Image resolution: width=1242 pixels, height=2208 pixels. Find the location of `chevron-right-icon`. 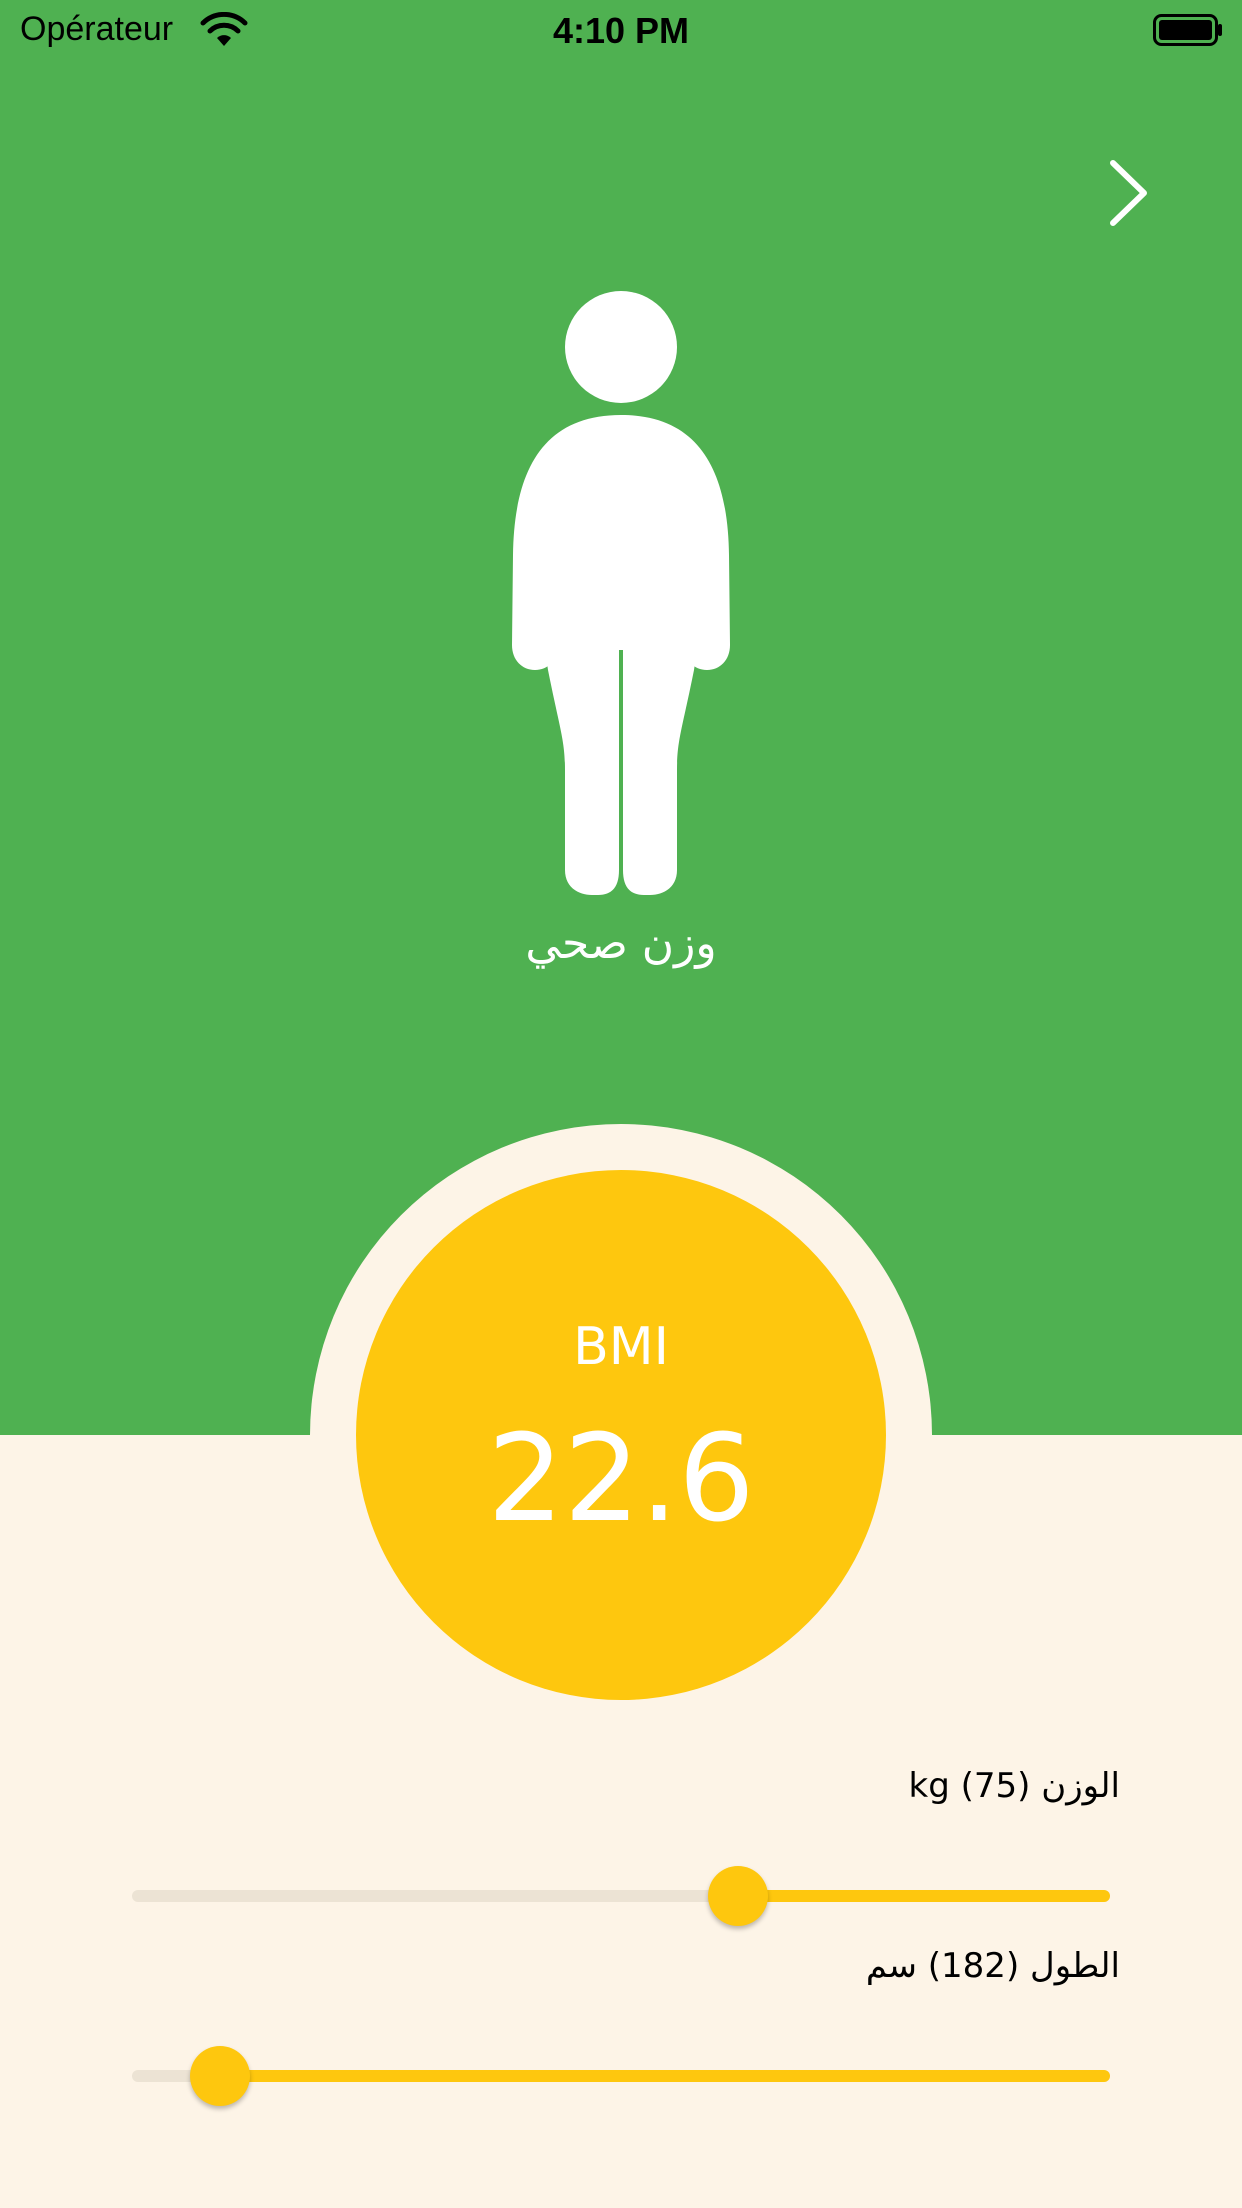

chevron-right-icon is located at coordinates (1130, 192).